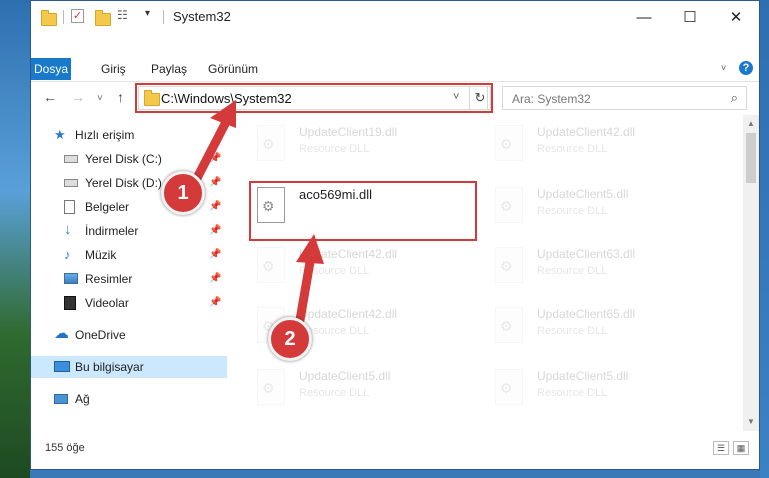 This screenshot has height=478, width=769. I want to click on new-folder-icon, so click(103, 18).